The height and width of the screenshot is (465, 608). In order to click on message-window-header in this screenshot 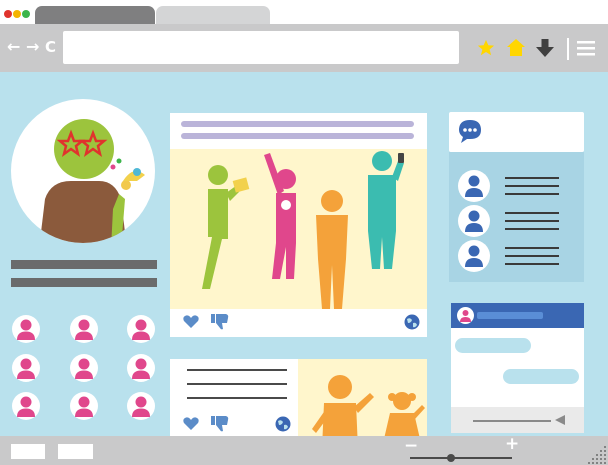, I will do `click(517, 315)`.